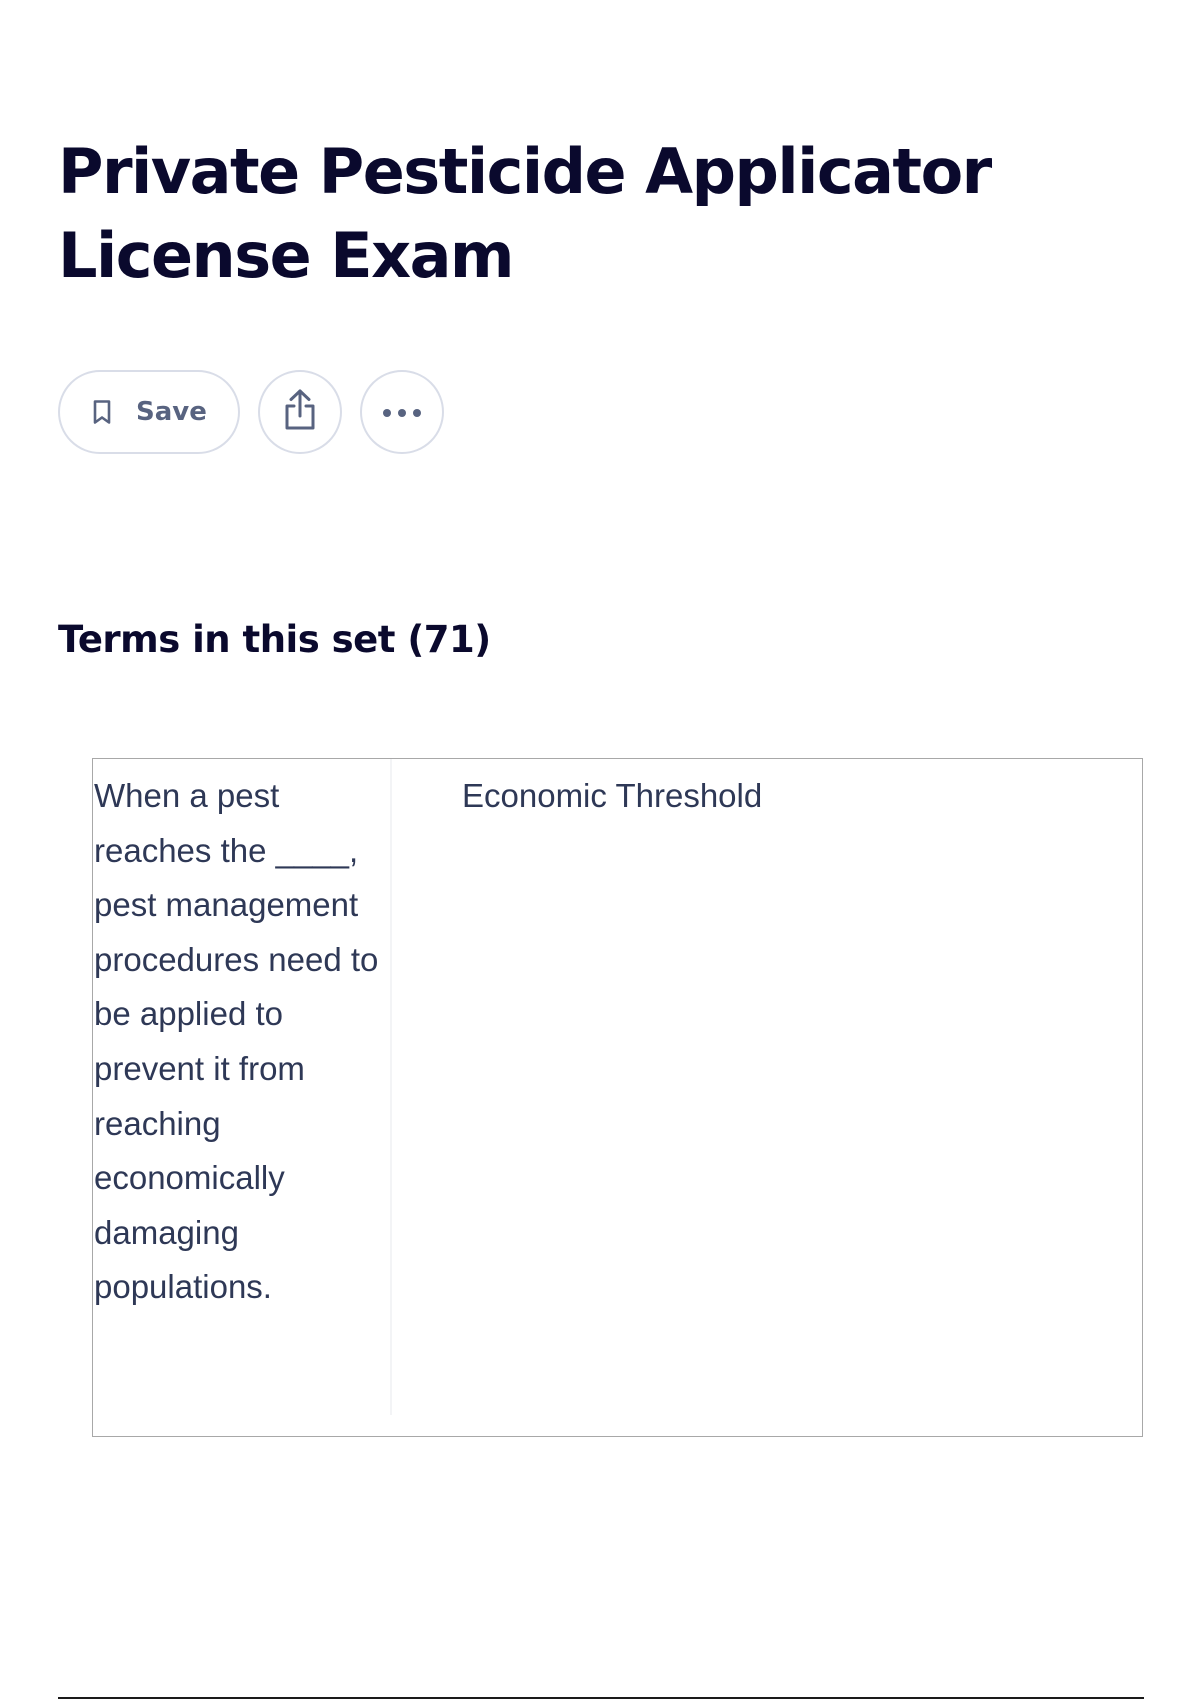  I want to click on more-options-button, so click(402, 412).